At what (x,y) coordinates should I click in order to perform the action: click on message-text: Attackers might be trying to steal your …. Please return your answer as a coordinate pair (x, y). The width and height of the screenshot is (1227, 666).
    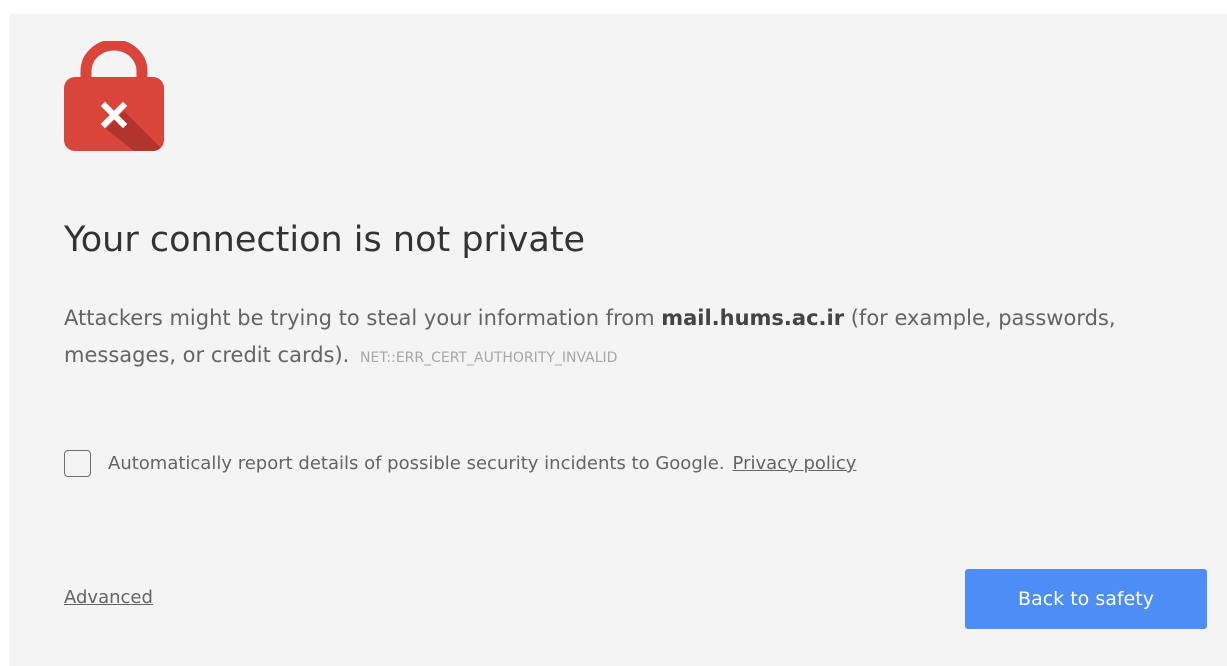
    Looking at the image, I should click on (363, 318).